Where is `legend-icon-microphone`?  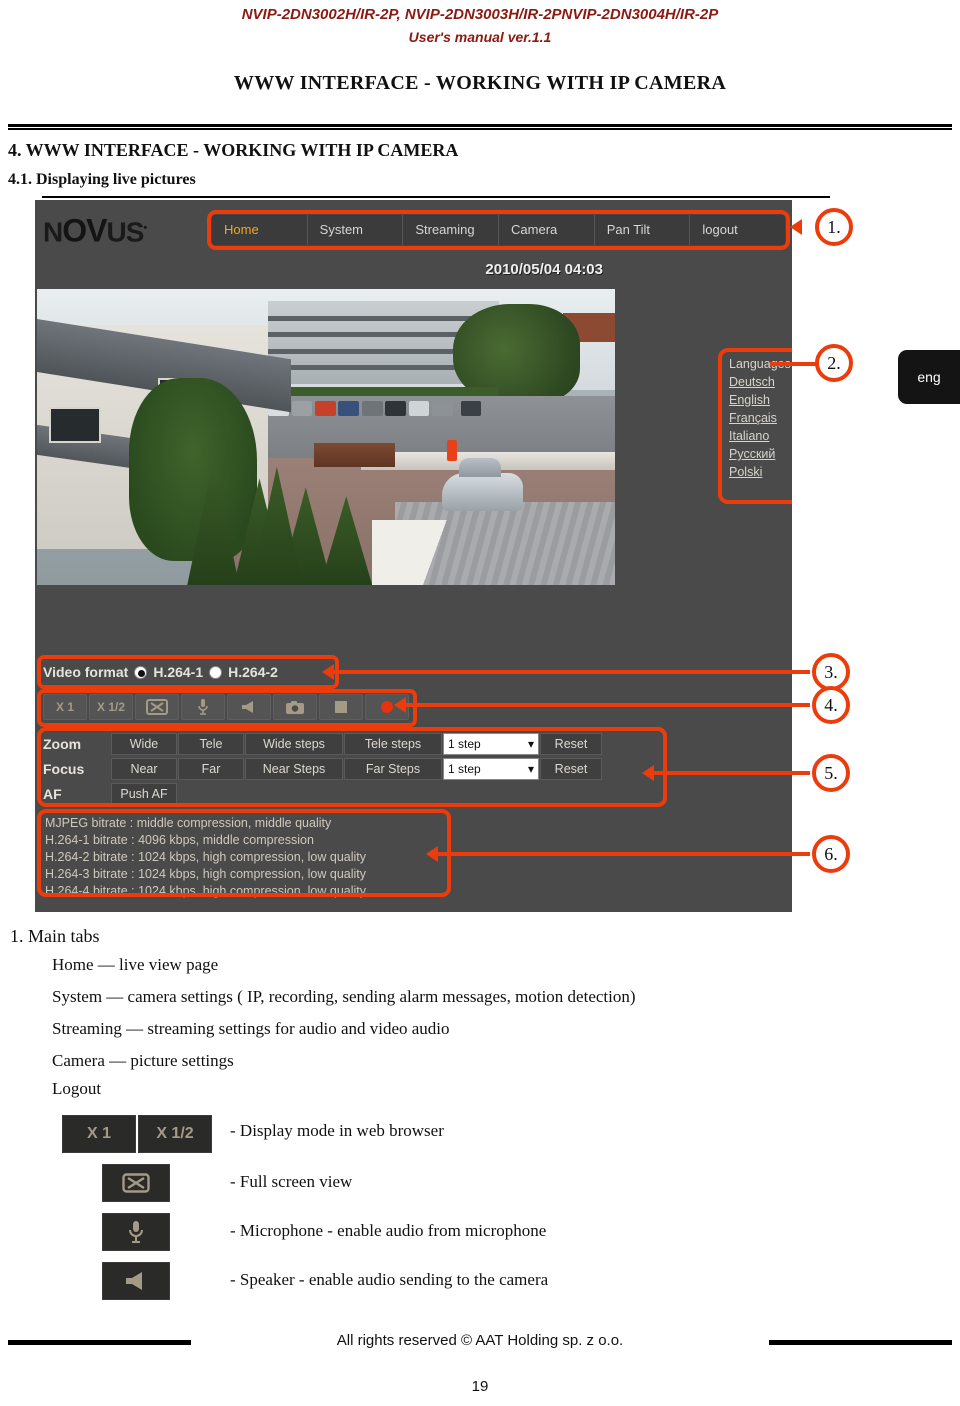
legend-icon-microphone is located at coordinates (136, 1232).